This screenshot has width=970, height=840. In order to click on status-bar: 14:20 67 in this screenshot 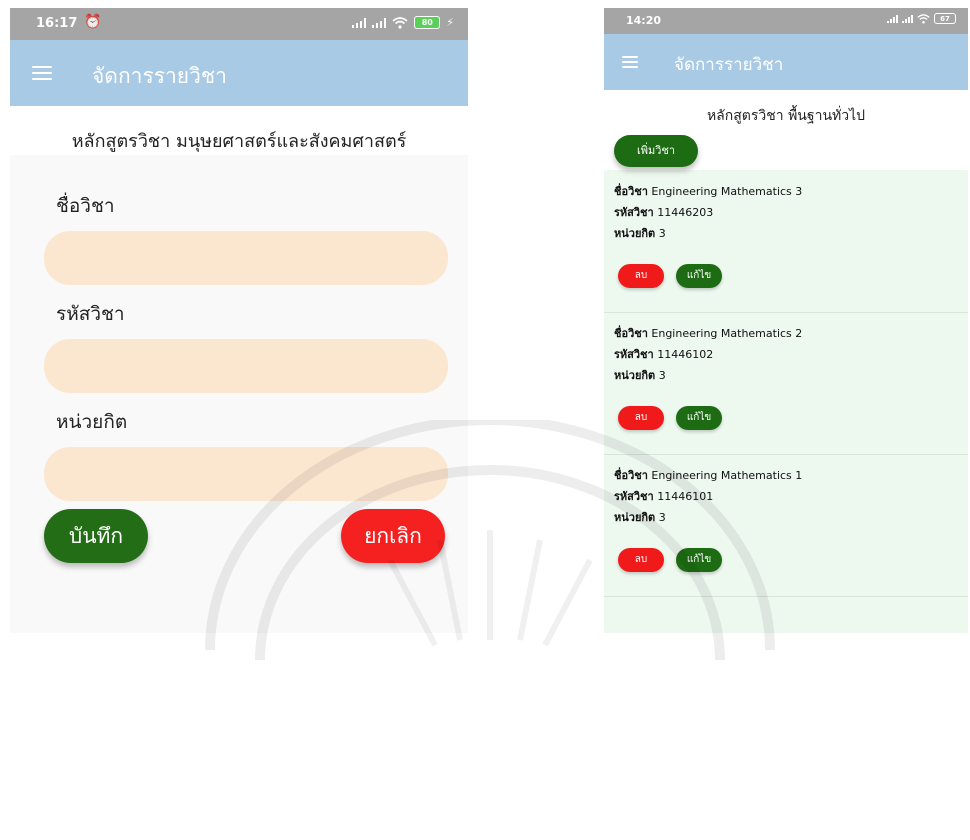, I will do `click(786, 21)`.